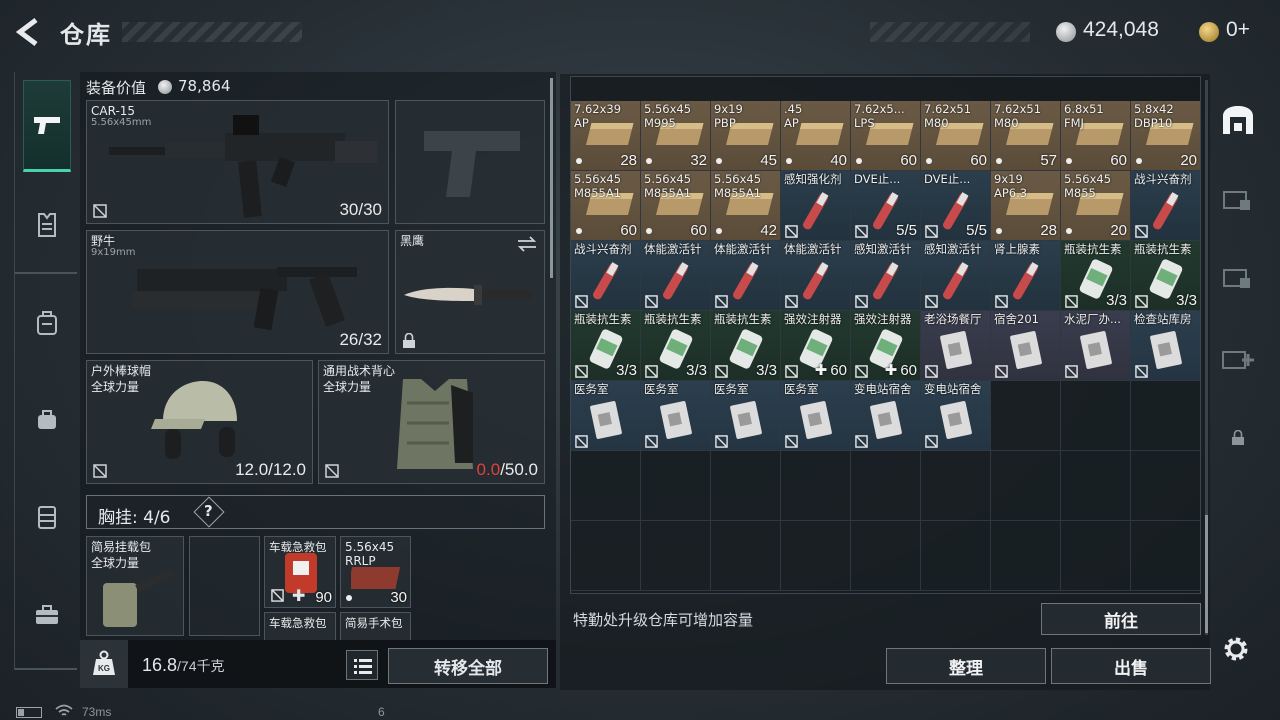 The image size is (1280, 720). I want to click on storage-tab-locked, so click(1238, 438).